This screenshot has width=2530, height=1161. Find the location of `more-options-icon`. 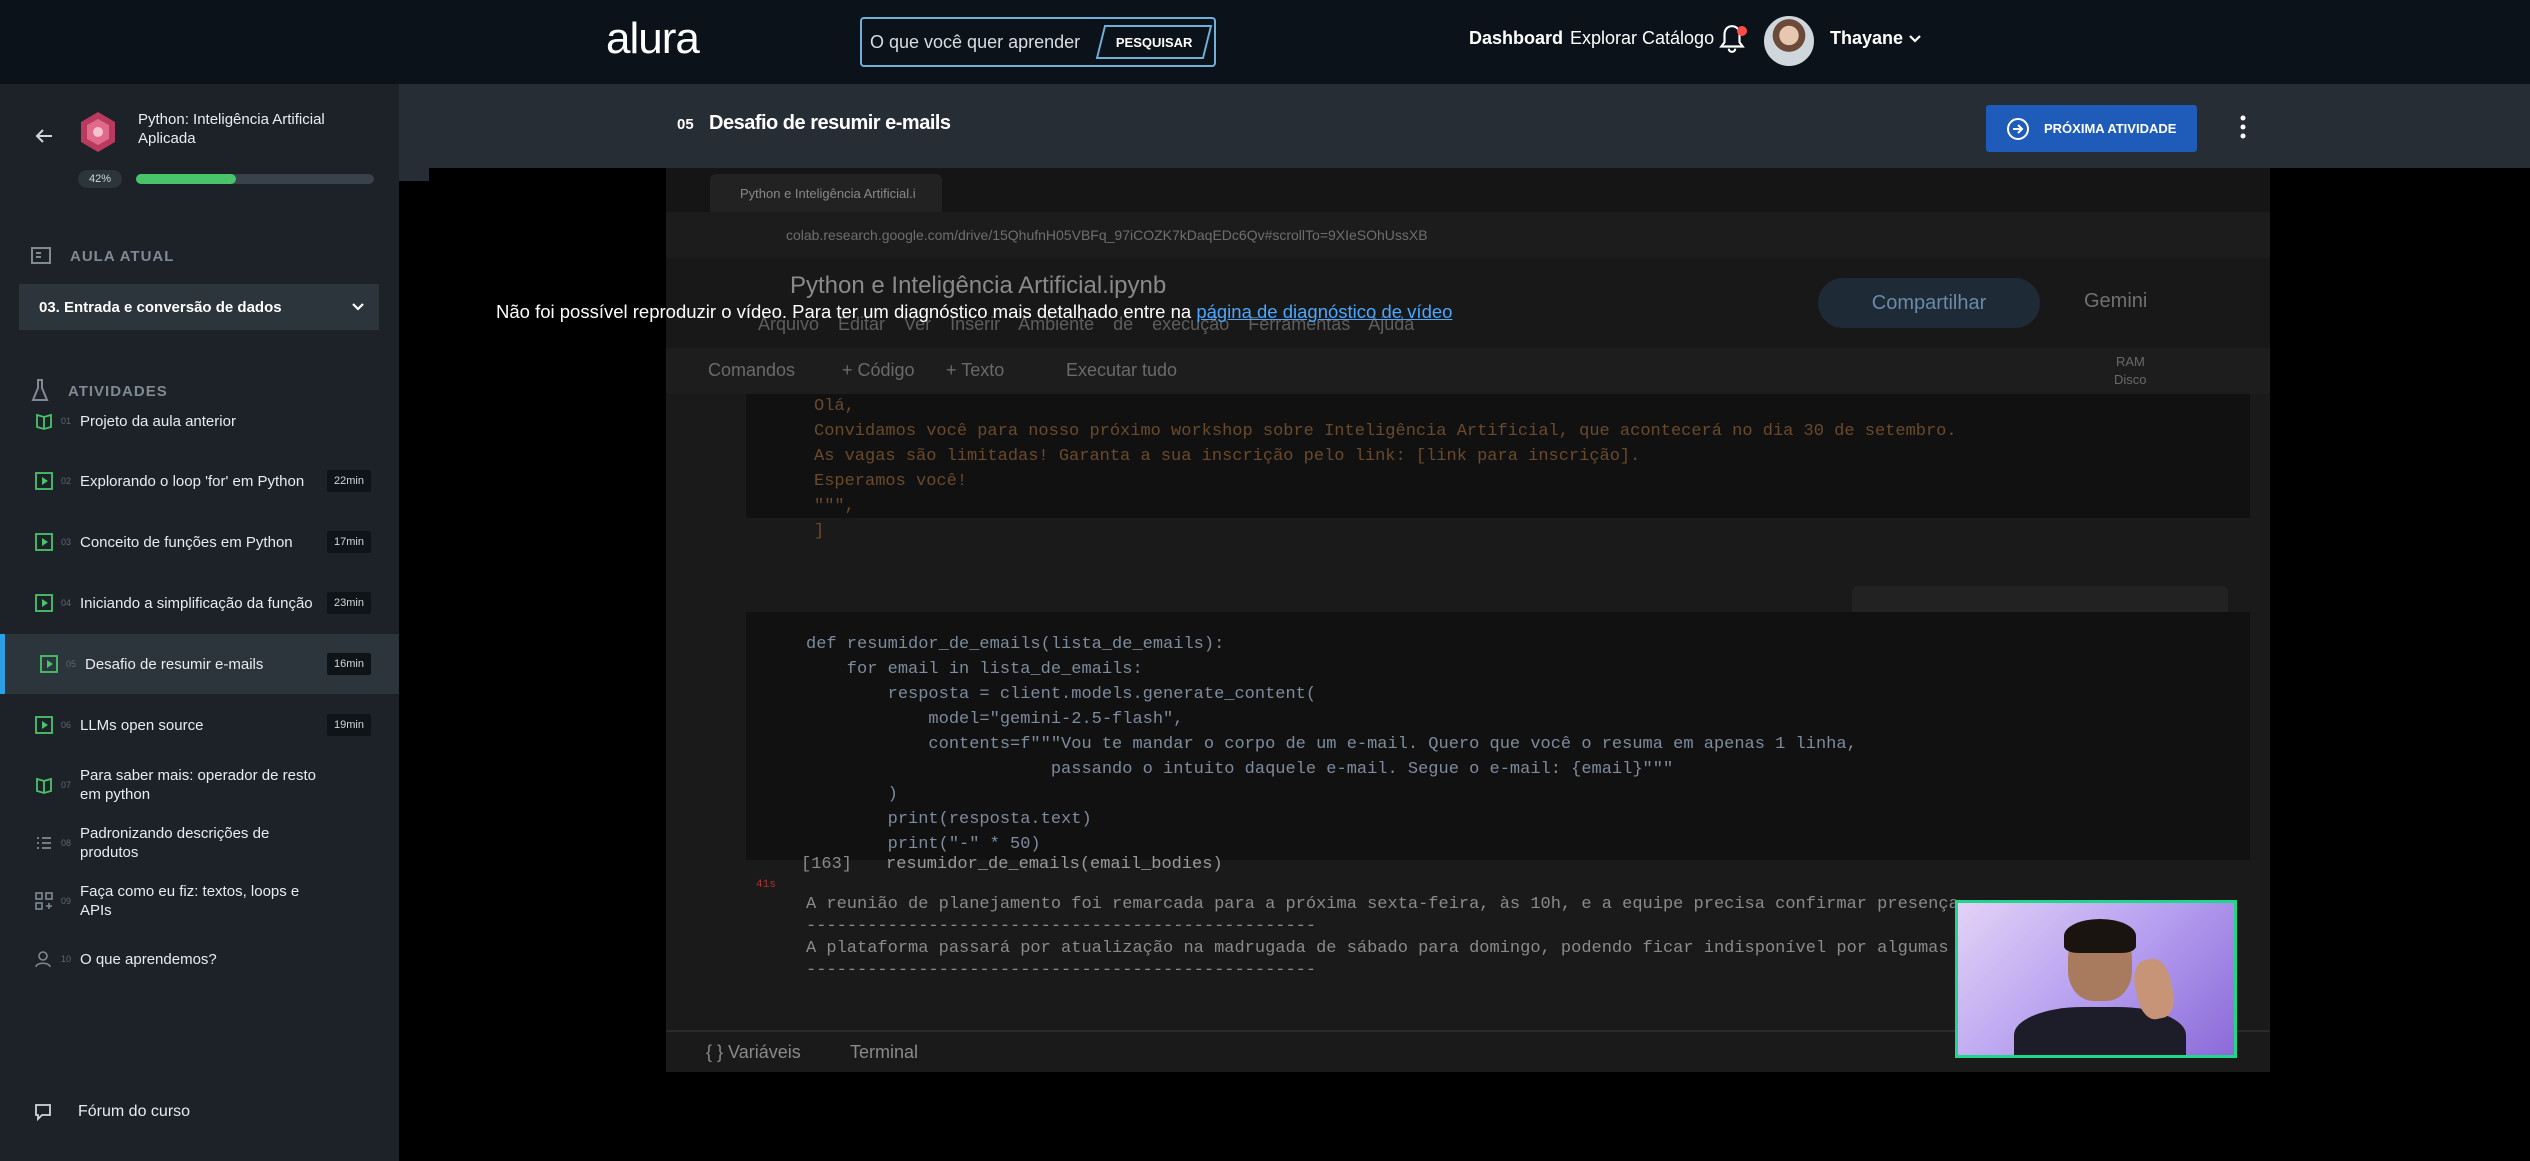

more-options-icon is located at coordinates (2243, 127).